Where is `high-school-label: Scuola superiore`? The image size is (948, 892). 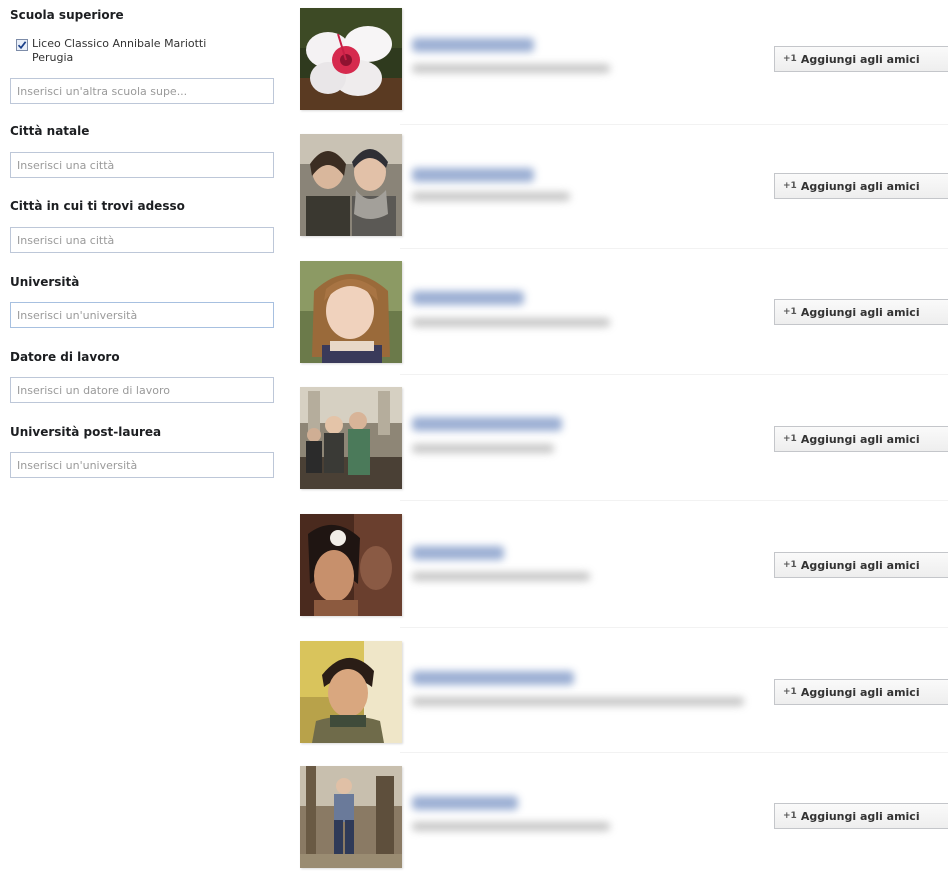 high-school-label: Scuola superiore is located at coordinates (67, 15).